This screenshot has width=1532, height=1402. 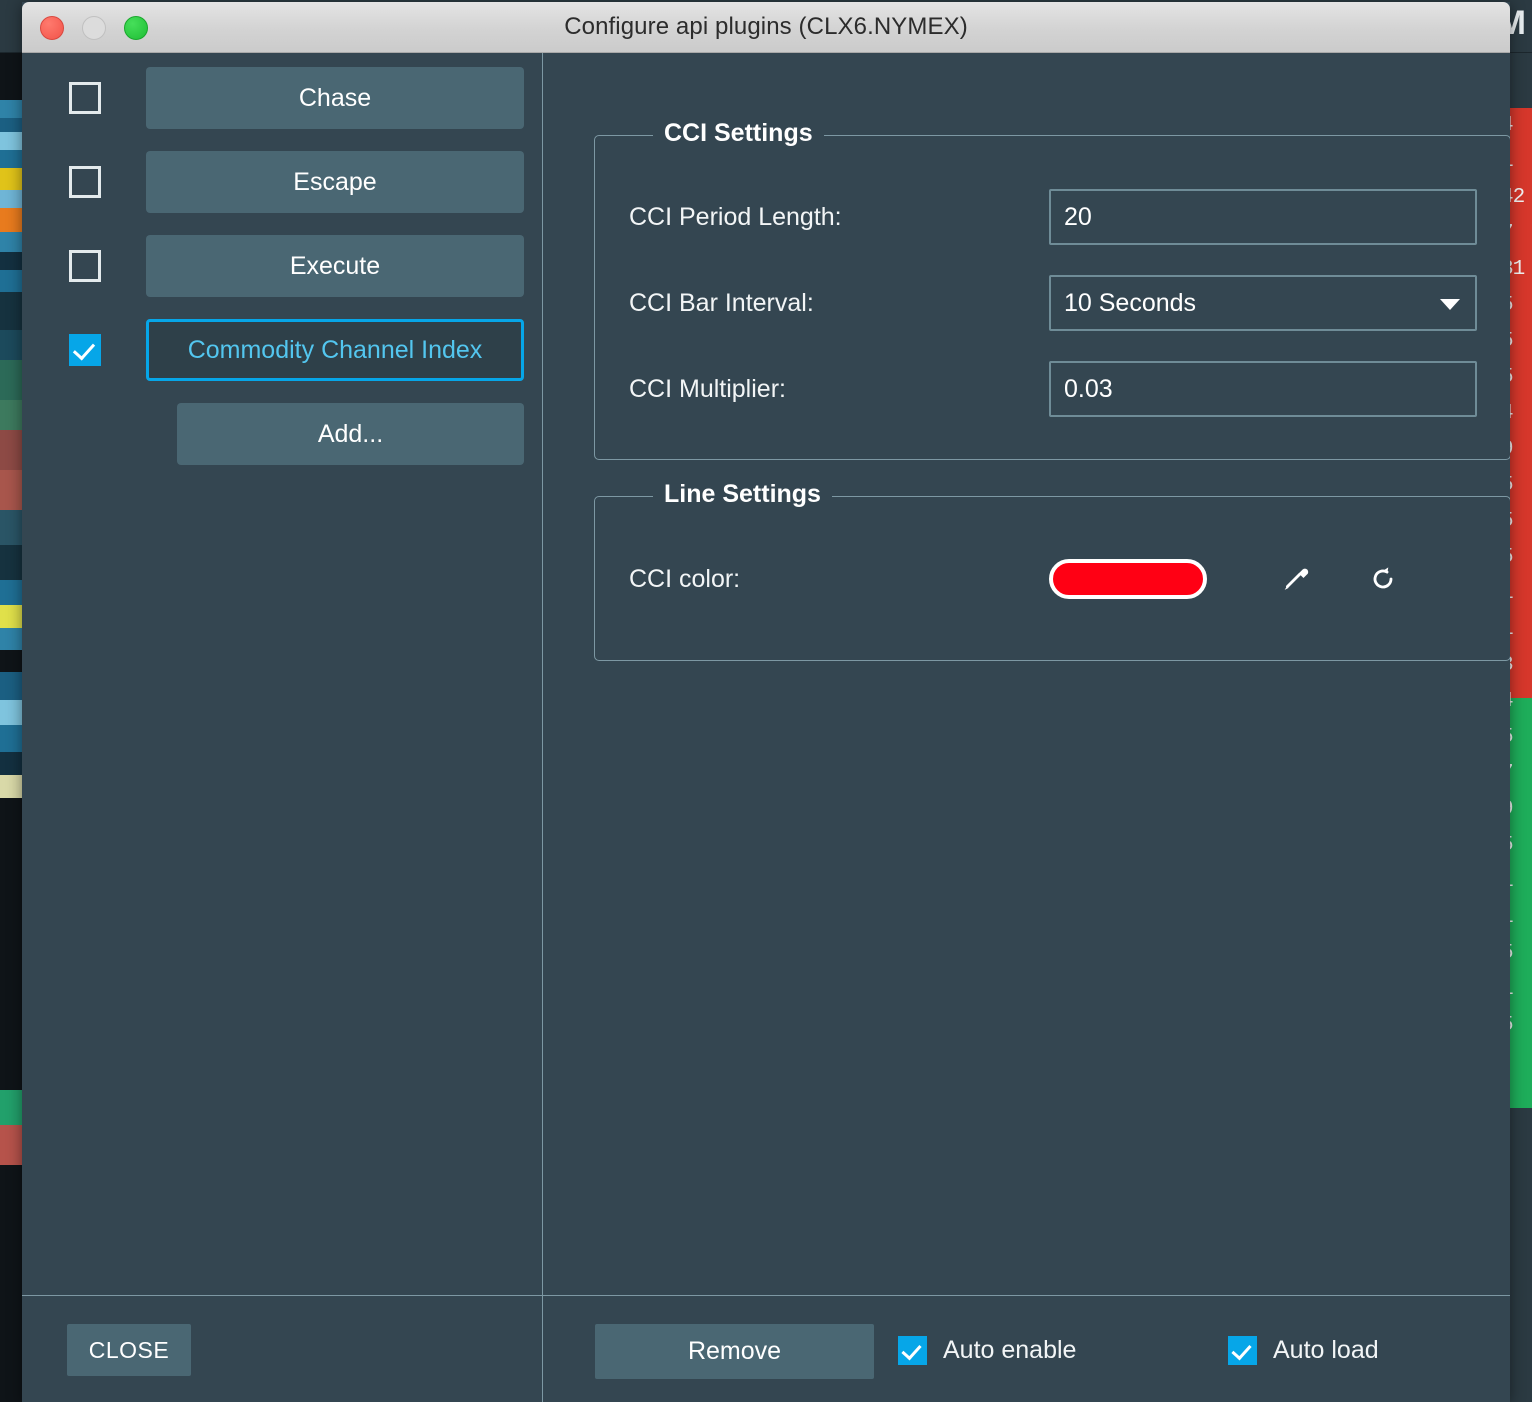 What do you see at coordinates (85, 350) in the screenshot?
I see `plugin-checkbox-commodity-channel-index` at bounding box center [85, 350].